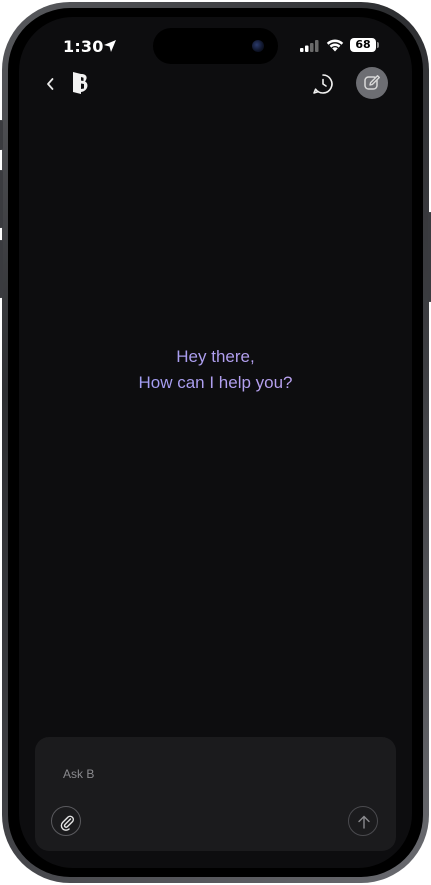 This screenshot has width=431, height=885. What do you see at coordinates (335, 45) in the screenshot?
I see `wifi-icon` at bounding box center [335, 45].